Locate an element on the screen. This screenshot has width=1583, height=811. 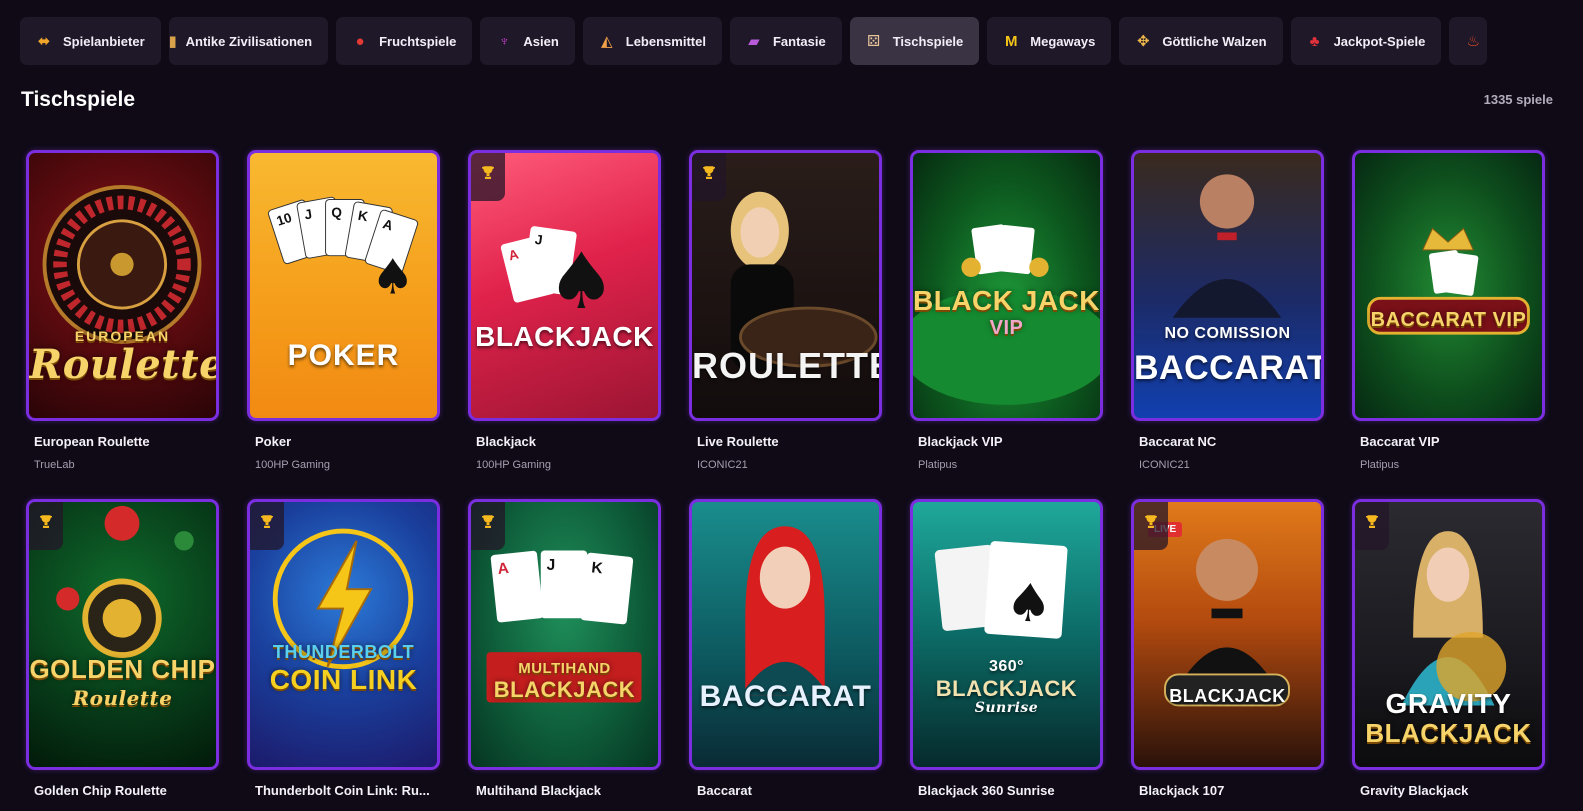
category-more: ♨ is located at coordinates (1468, 41).